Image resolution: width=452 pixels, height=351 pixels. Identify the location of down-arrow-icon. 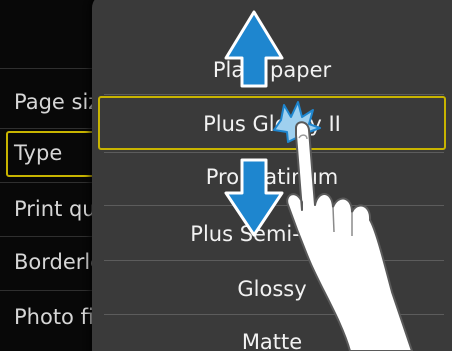
(254, 197).